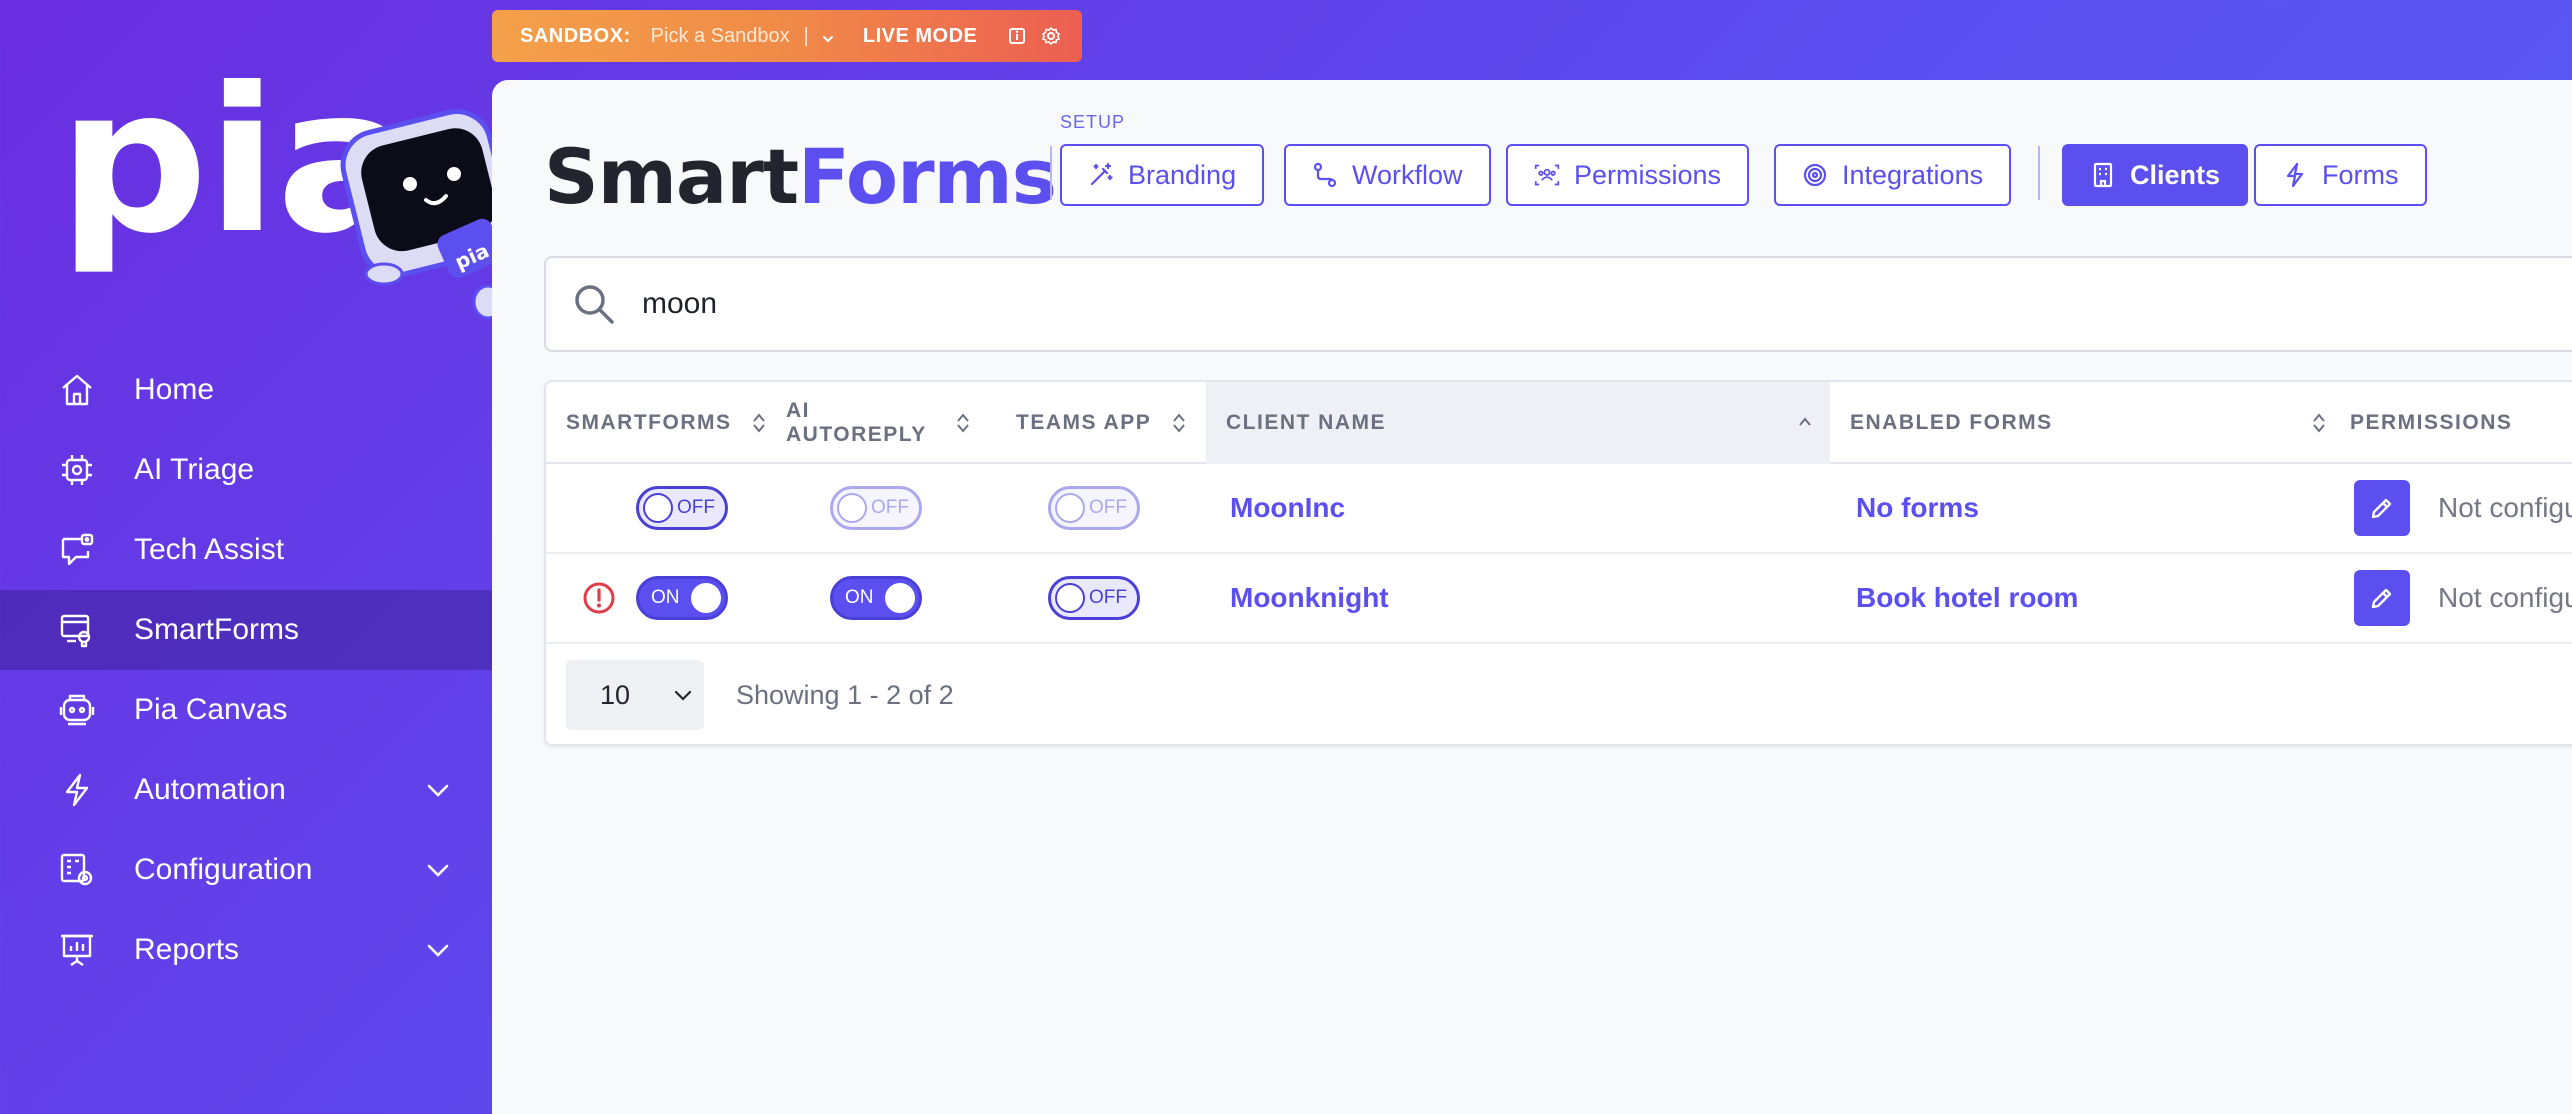 The image size is (2572, 1114). What do you see at coordinates (194, 469) in the screenshot?
I see `sidebar-item-label: AI Triage` at bounding box center [194, 469].